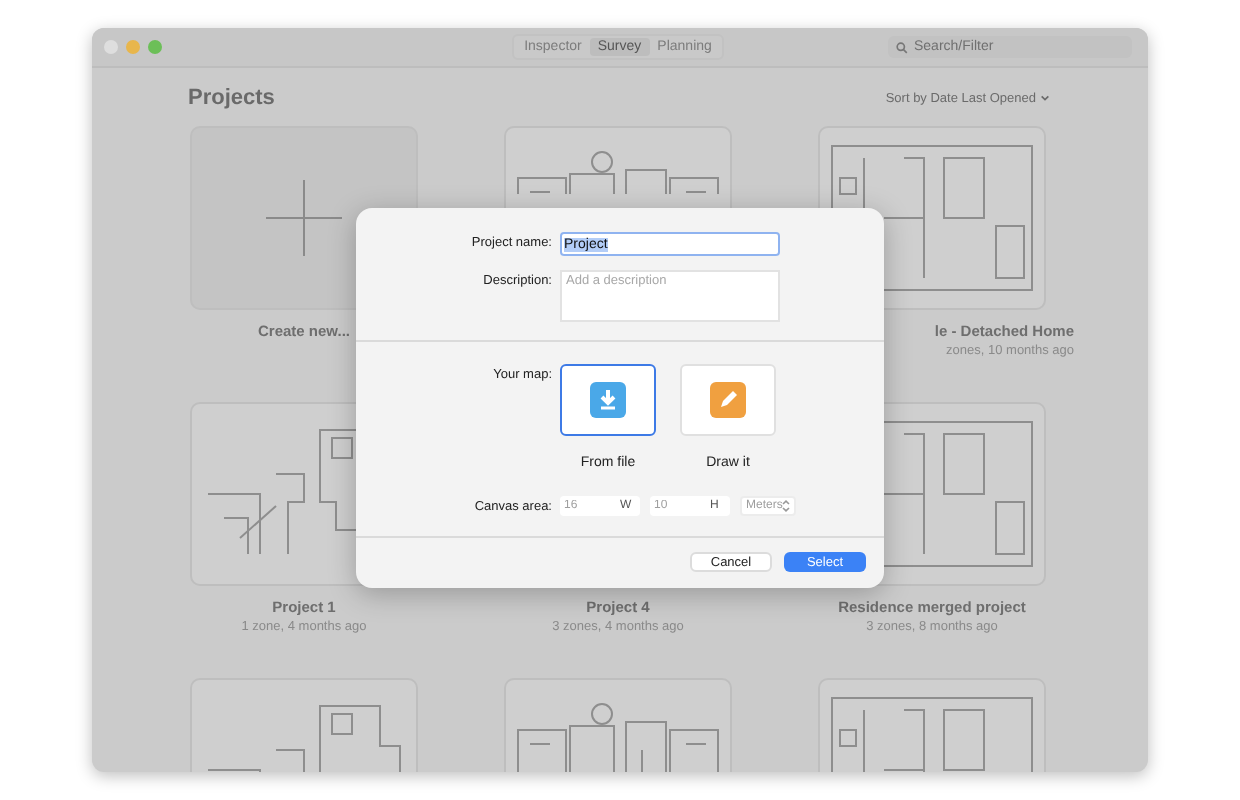 The width and height of the screenshot is (1240, 800). What do you see at coordinates (902, 47) in the screenshot?
I see `search-icon` at bounding box center [902, 47].